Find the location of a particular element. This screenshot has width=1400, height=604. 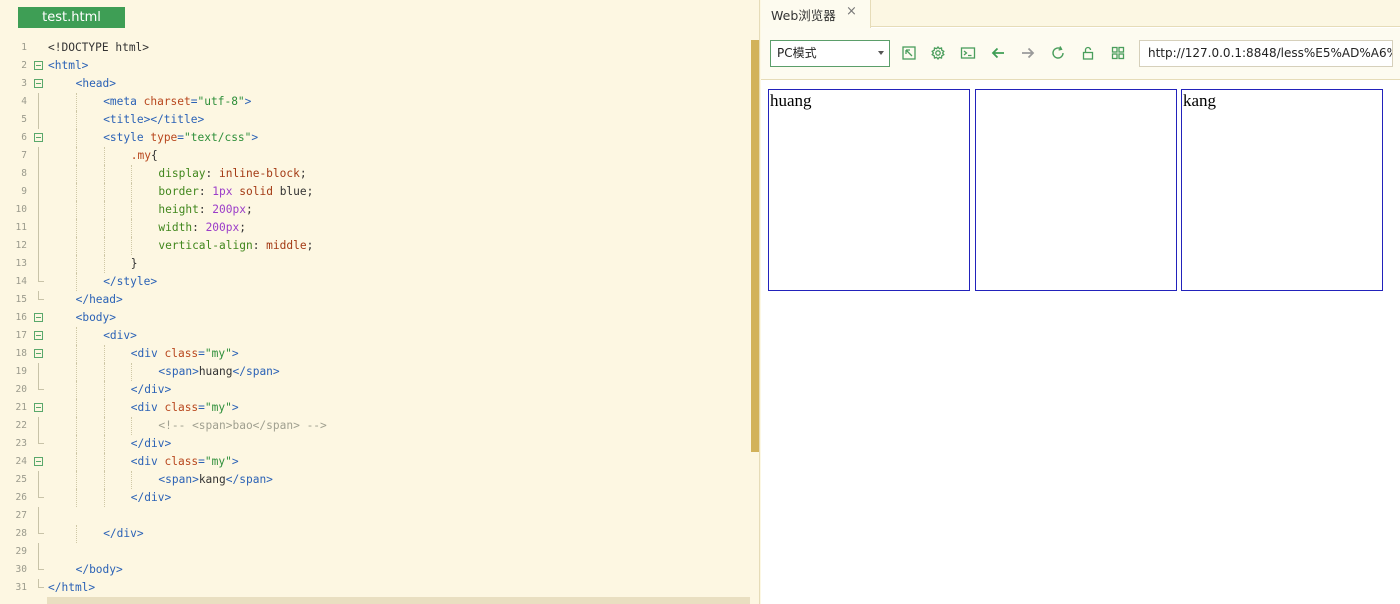

code-line: 10 height: 200px; is located at coordinates (375, 210).